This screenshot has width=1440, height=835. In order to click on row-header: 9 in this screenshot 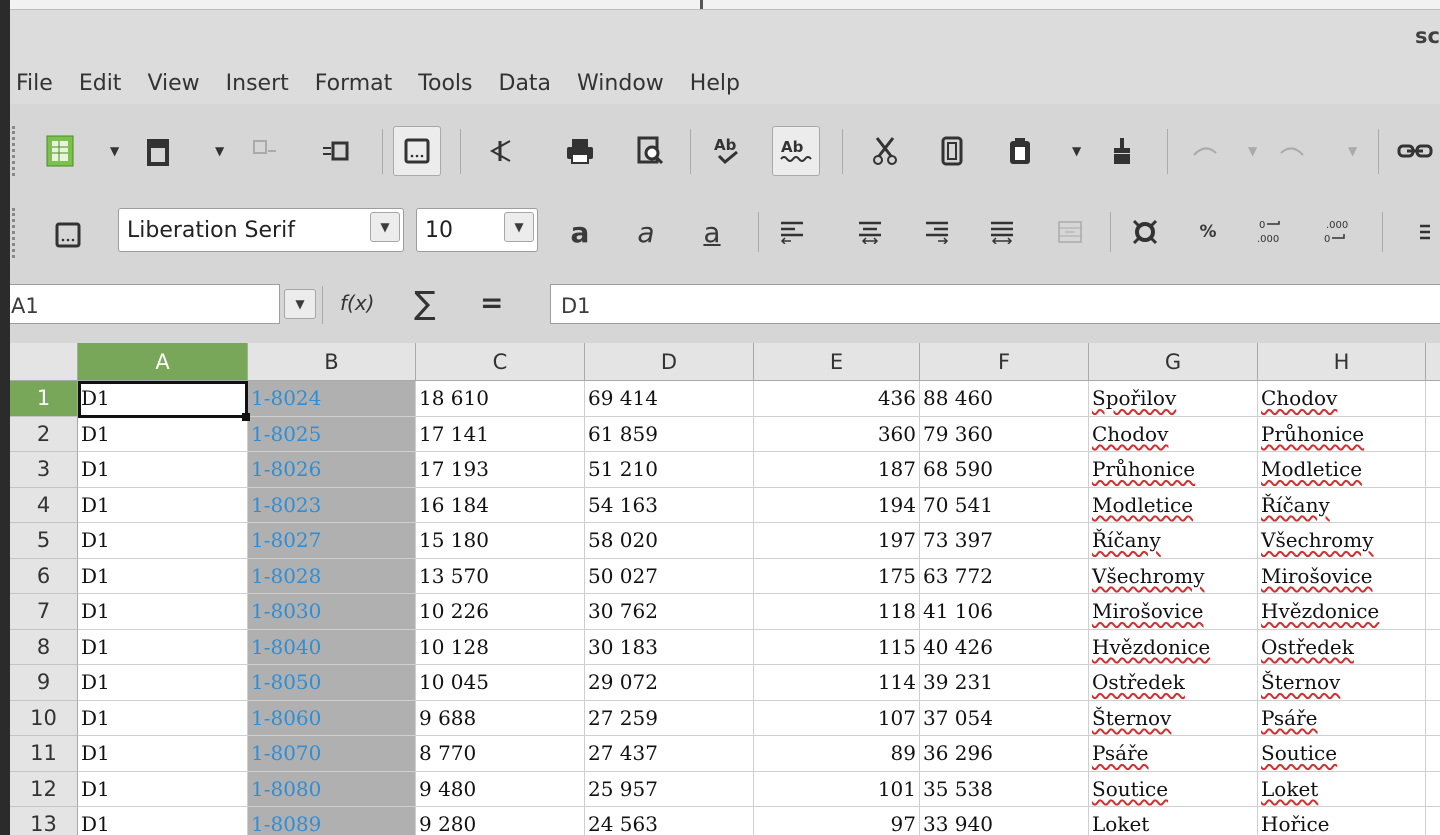, I will do `click(44, 683)`.